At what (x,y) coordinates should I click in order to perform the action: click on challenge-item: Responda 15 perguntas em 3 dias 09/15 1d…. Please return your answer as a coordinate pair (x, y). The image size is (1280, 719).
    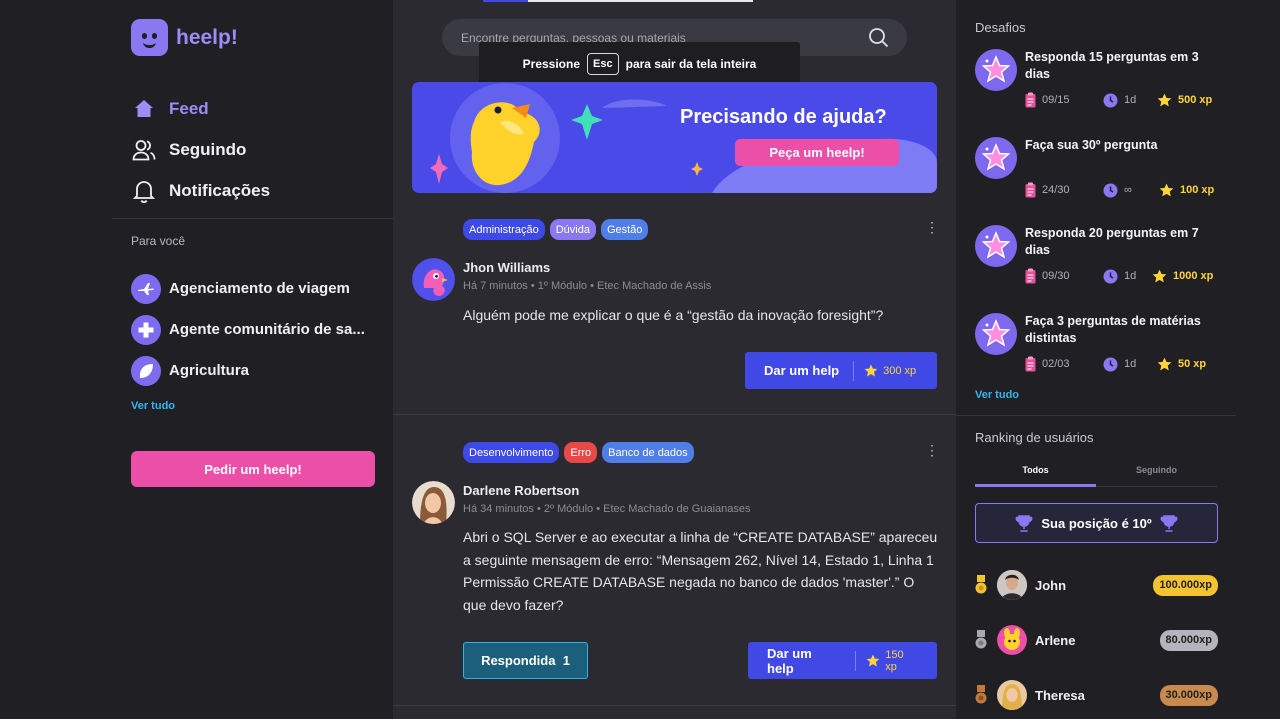
    Looking at the image, I should click on (1100, 81).